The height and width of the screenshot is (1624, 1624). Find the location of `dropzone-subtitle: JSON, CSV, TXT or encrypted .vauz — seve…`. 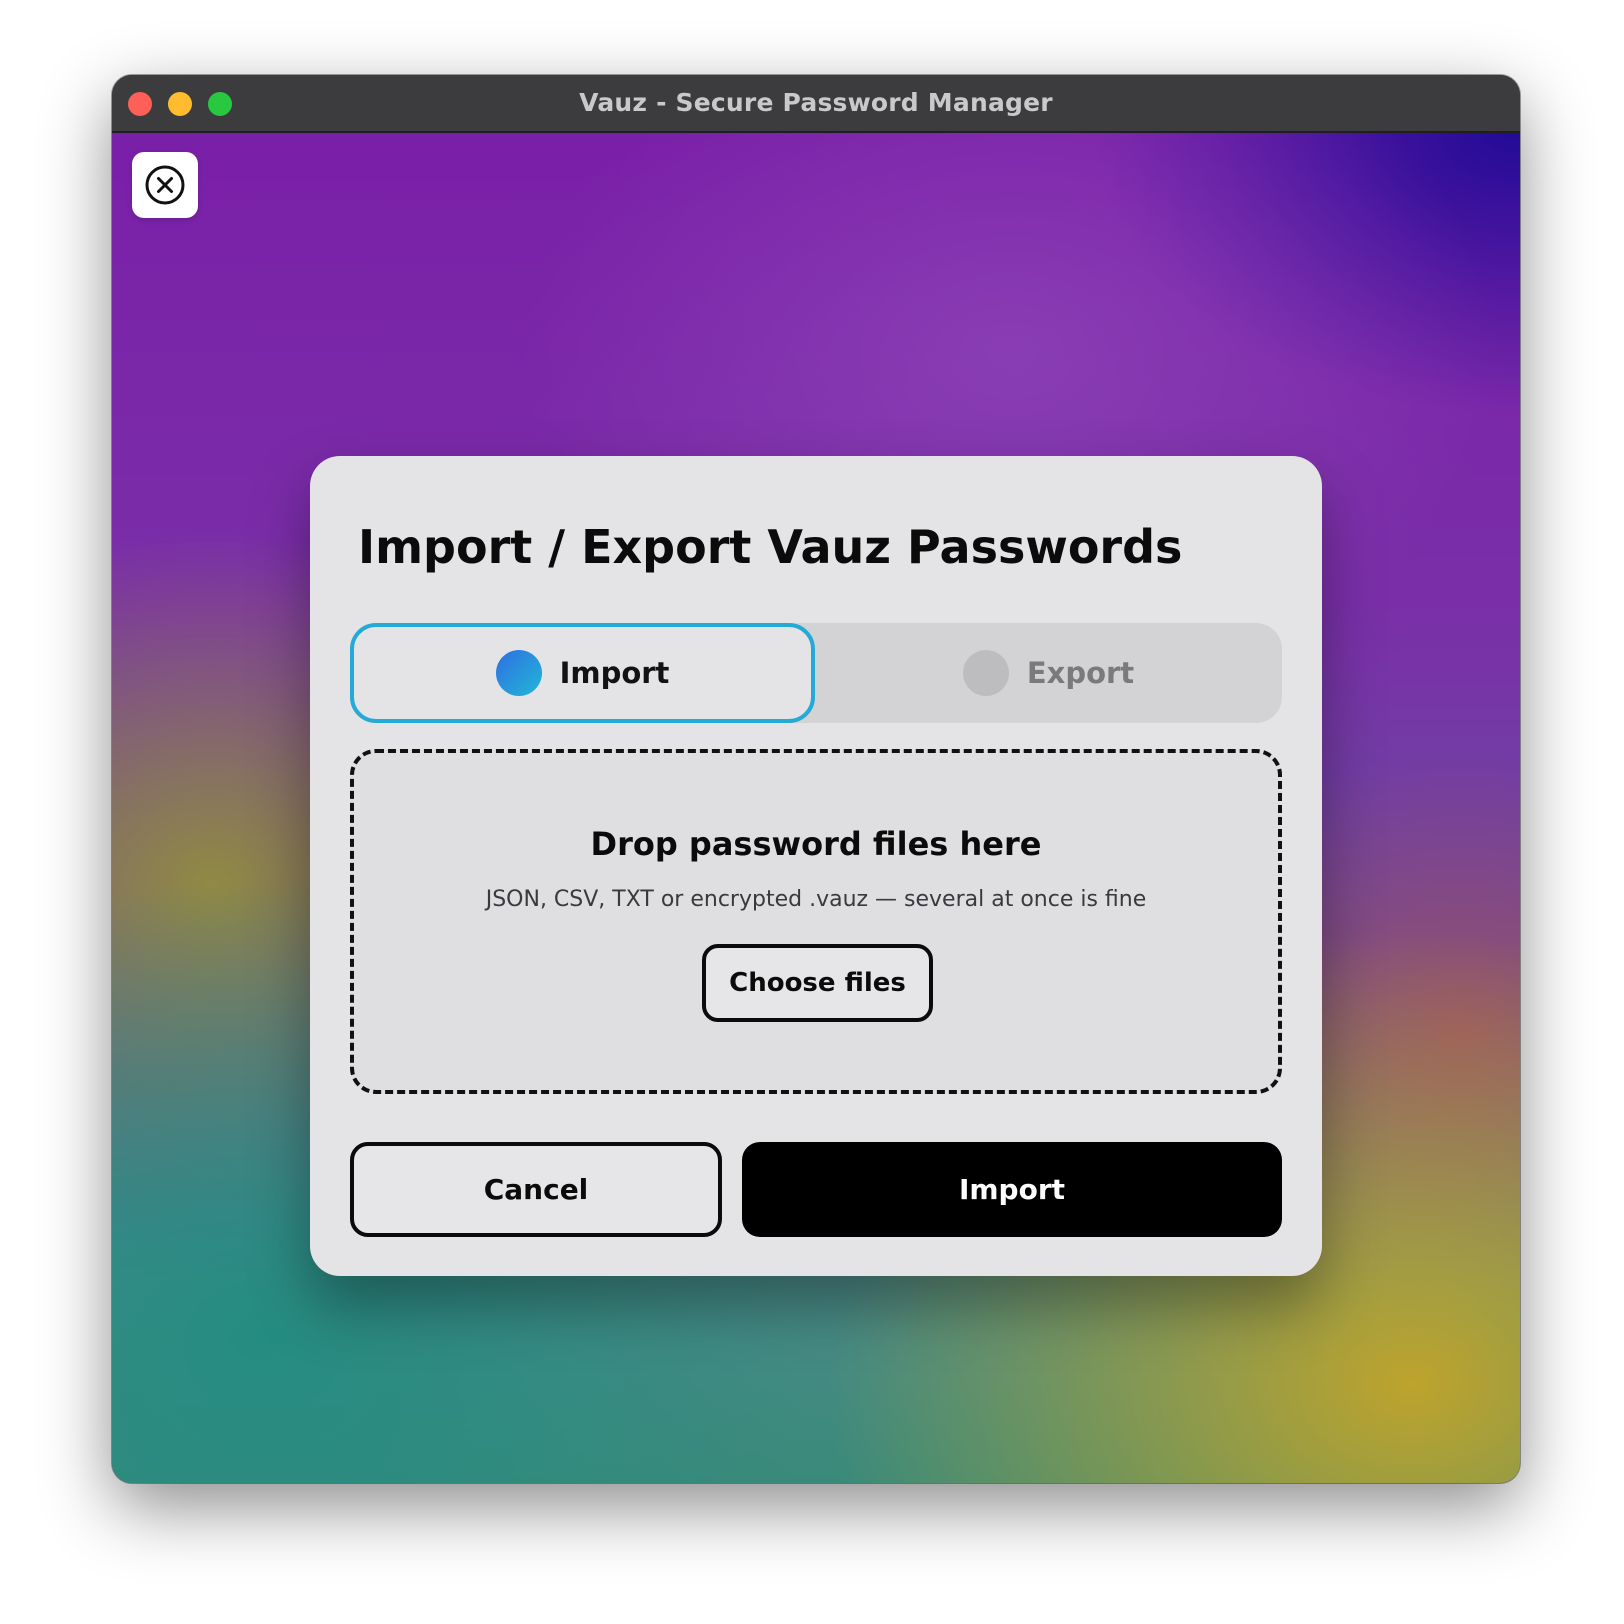

dropzone-subtitle: JSON, CSV, TXT or encrypted .vauz — seve… is located at coordinates (816, 899).